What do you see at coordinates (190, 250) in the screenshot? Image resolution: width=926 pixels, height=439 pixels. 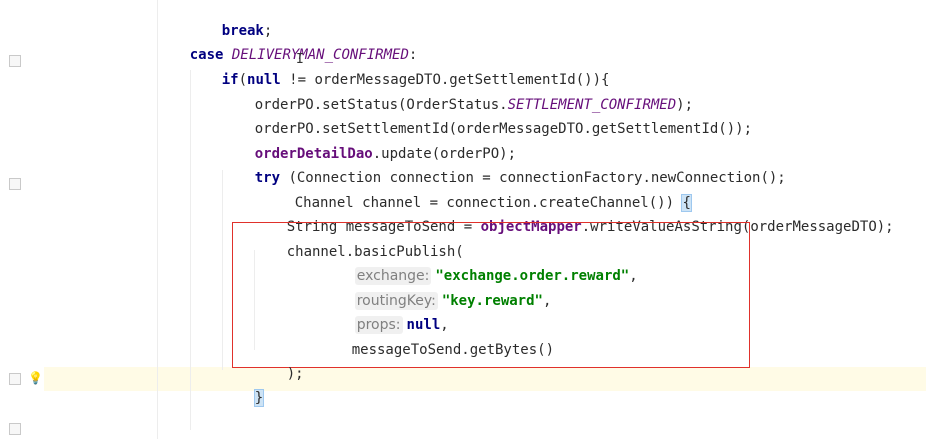 I see `indent-guide` at bounding box center [190, 250].